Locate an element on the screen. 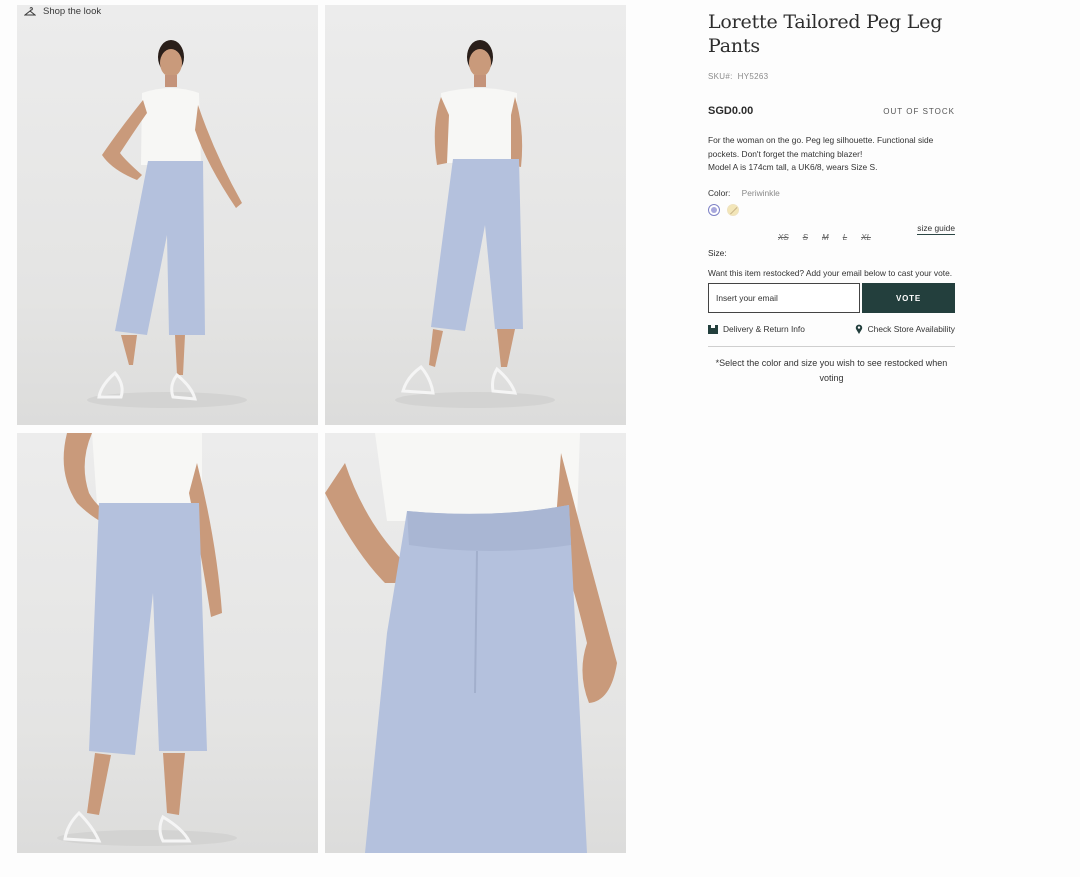  vote-form: Insert your email VOTE is located at coordinates (831, 298).